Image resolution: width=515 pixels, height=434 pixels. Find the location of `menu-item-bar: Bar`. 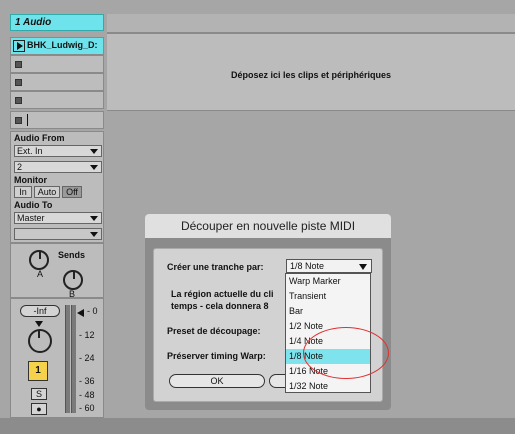

menu-item-bar: Bar is located at coordinates (328, 311).